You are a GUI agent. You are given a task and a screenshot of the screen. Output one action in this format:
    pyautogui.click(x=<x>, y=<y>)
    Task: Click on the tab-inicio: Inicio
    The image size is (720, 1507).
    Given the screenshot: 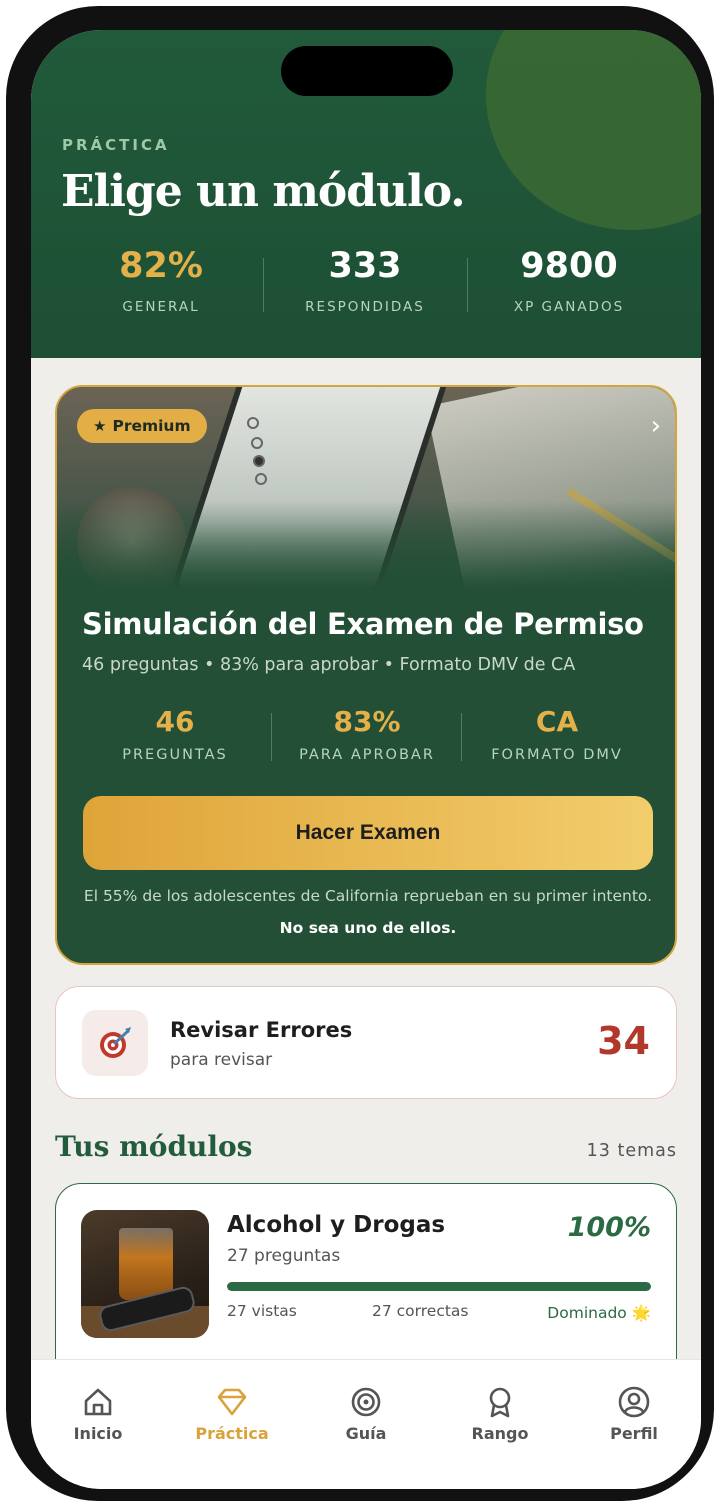 What is the action you would take?
    pyautogui.click(x=98, y=1424)
    